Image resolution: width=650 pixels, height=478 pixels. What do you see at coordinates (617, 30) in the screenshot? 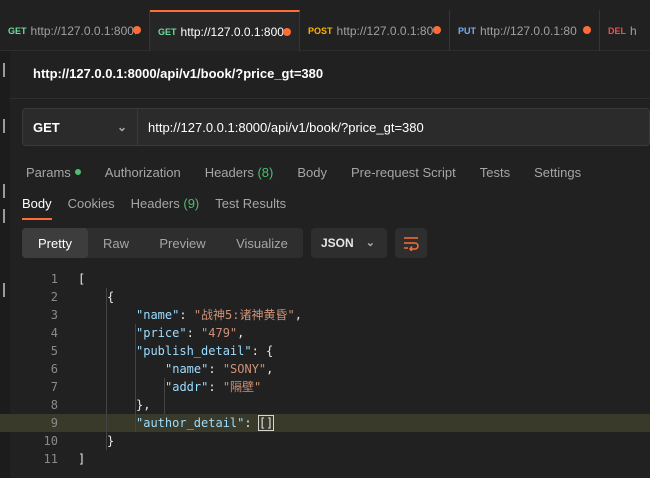
I see `tab-method-label: DEL` at bounding box center [617, 30].